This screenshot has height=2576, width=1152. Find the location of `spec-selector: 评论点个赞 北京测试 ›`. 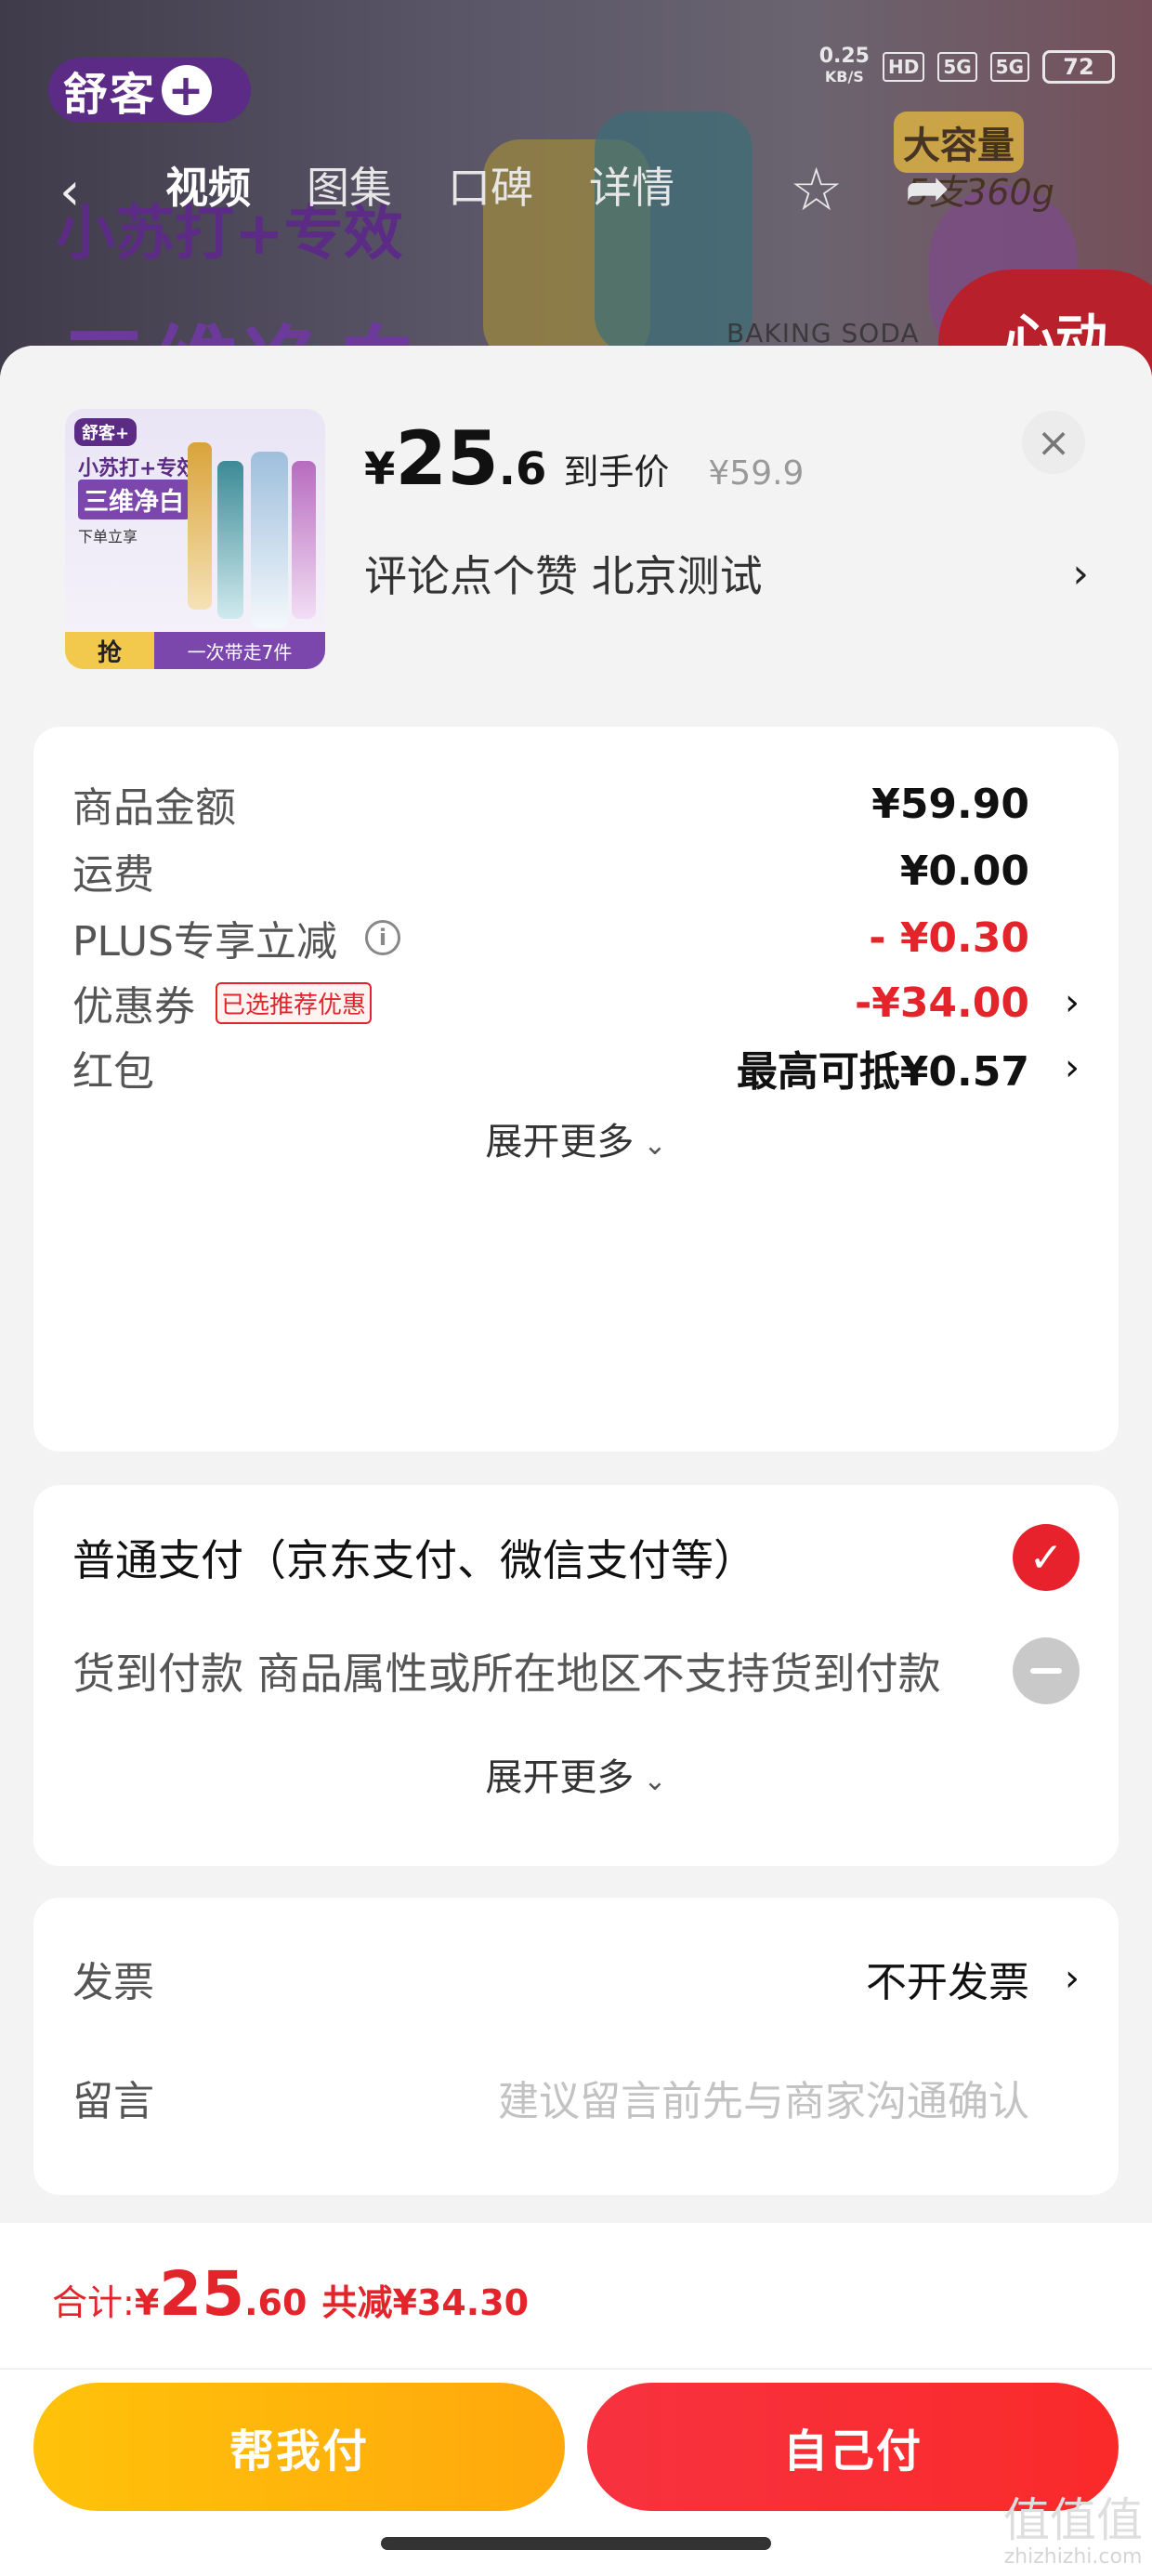

spec-selector: 评论点个赞 北京测试 › is located at coordinates (726, 573).